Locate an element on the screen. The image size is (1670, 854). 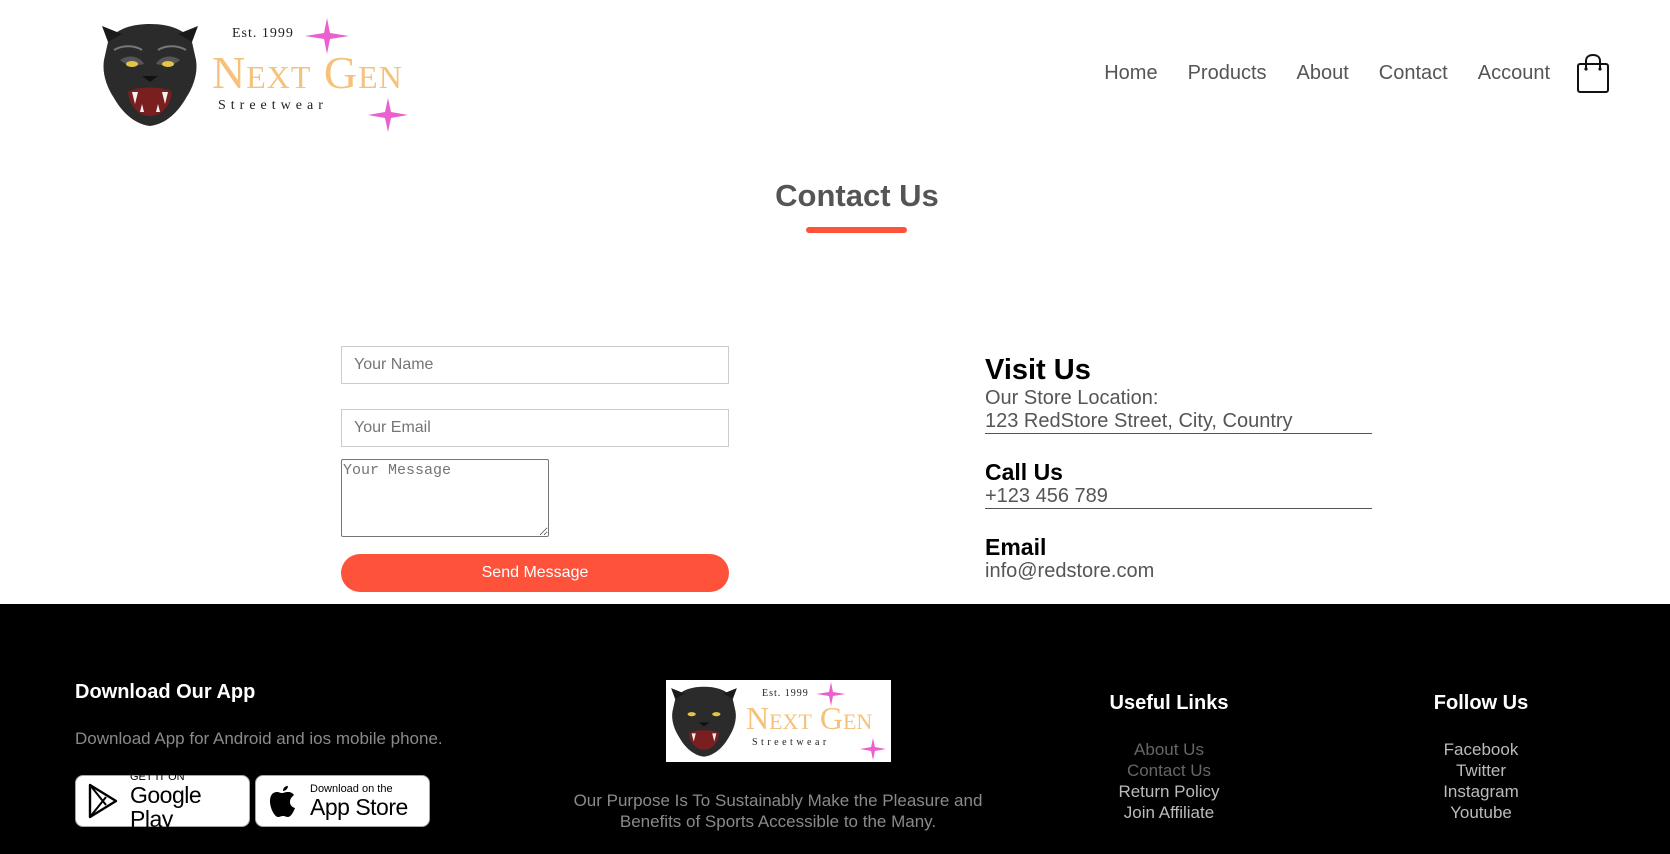
google-play-badge: GET IT ON Google Play is located at coordinates (162, 800).